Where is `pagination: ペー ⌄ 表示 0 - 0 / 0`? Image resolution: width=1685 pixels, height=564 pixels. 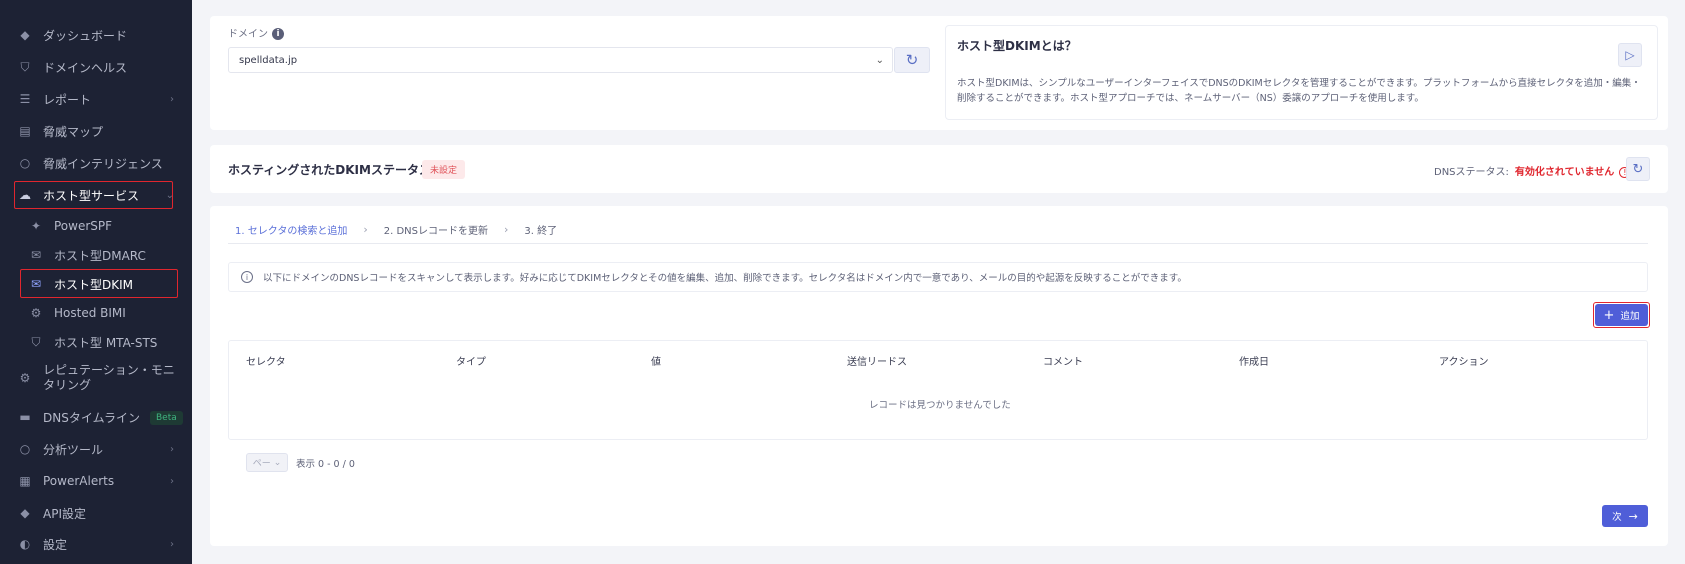
pagination: ペー ⌄ 表示 0 - 0 / 0 is located at coordinates (300, 462).